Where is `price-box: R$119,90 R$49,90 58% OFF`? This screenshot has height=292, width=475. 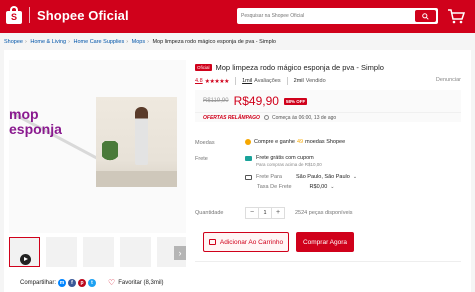
price-box: R$119,90 R$49,90 58% OFF is located at coordinates (328, 101).